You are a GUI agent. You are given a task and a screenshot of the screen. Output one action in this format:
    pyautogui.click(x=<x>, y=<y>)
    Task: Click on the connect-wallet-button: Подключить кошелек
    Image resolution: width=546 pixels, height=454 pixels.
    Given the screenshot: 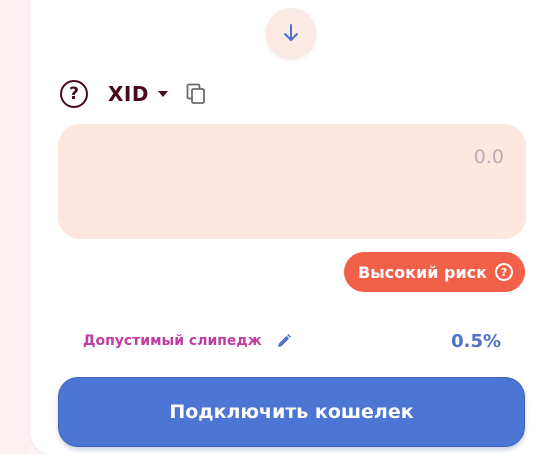 What is the action you would take?
    pyautogui.click(x=291, y=412)
    